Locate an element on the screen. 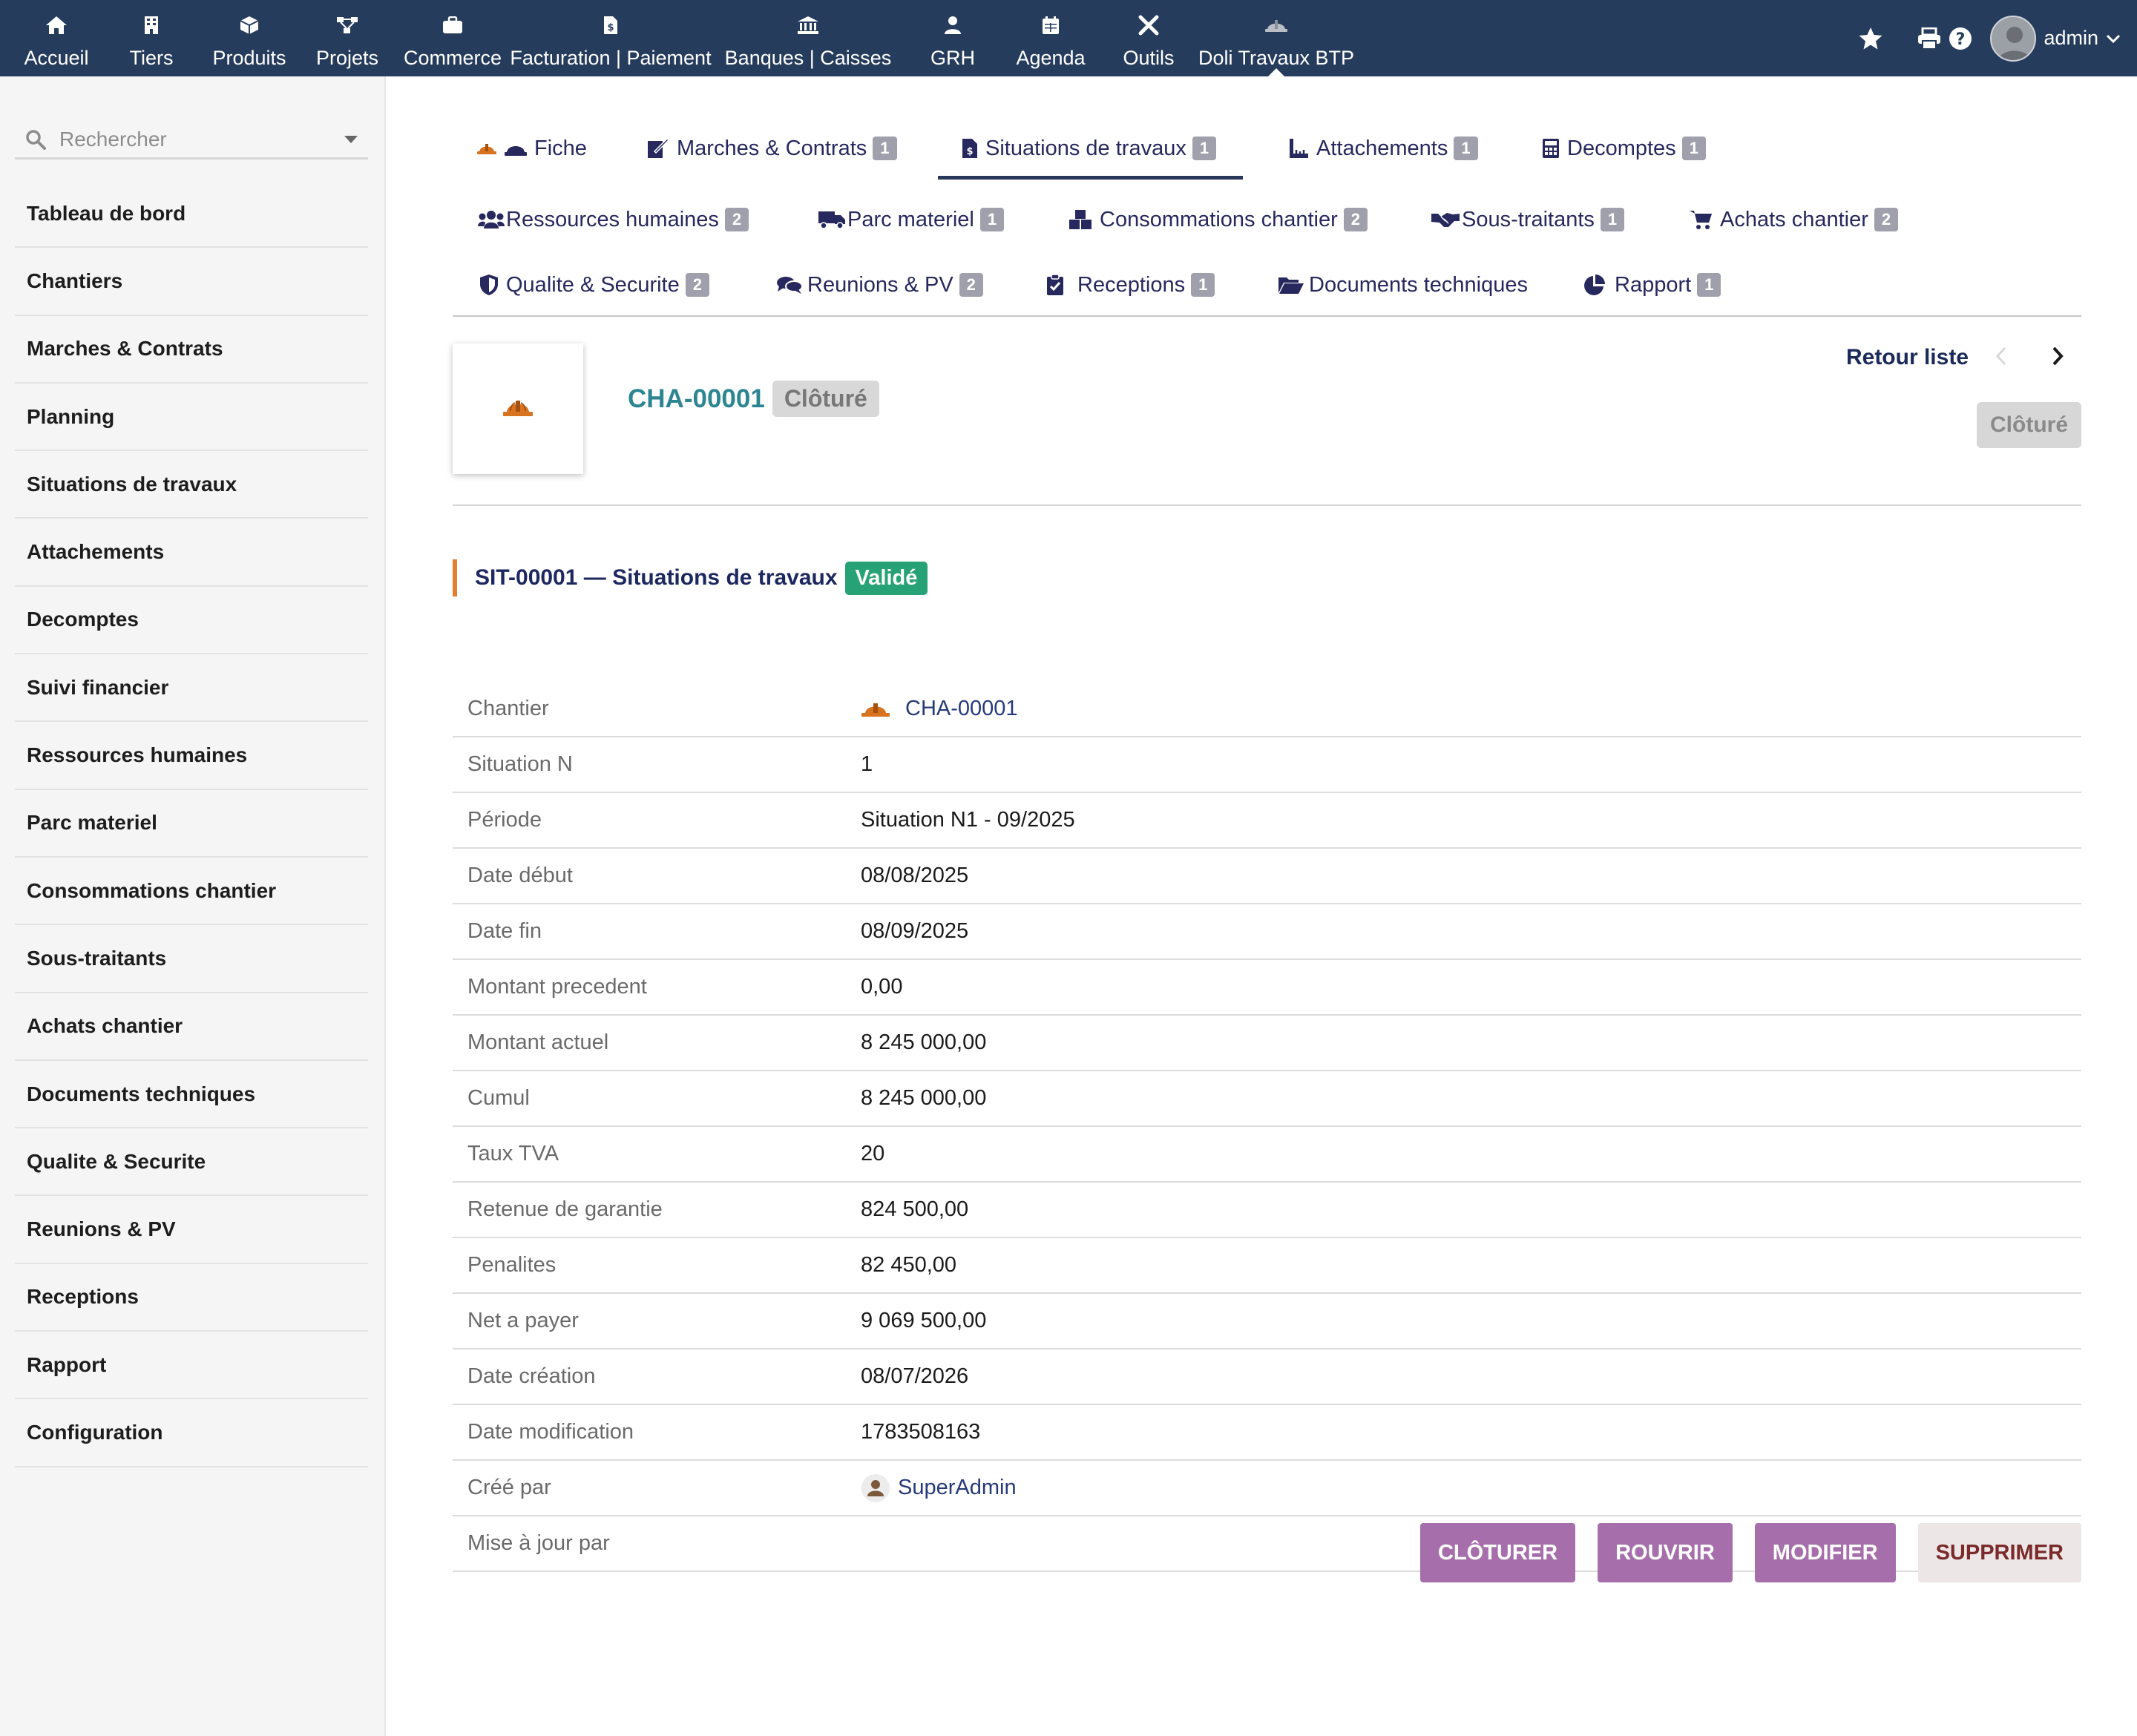 The image size is (2137, 1736). truck-icon is located at coordinates (832, 219).